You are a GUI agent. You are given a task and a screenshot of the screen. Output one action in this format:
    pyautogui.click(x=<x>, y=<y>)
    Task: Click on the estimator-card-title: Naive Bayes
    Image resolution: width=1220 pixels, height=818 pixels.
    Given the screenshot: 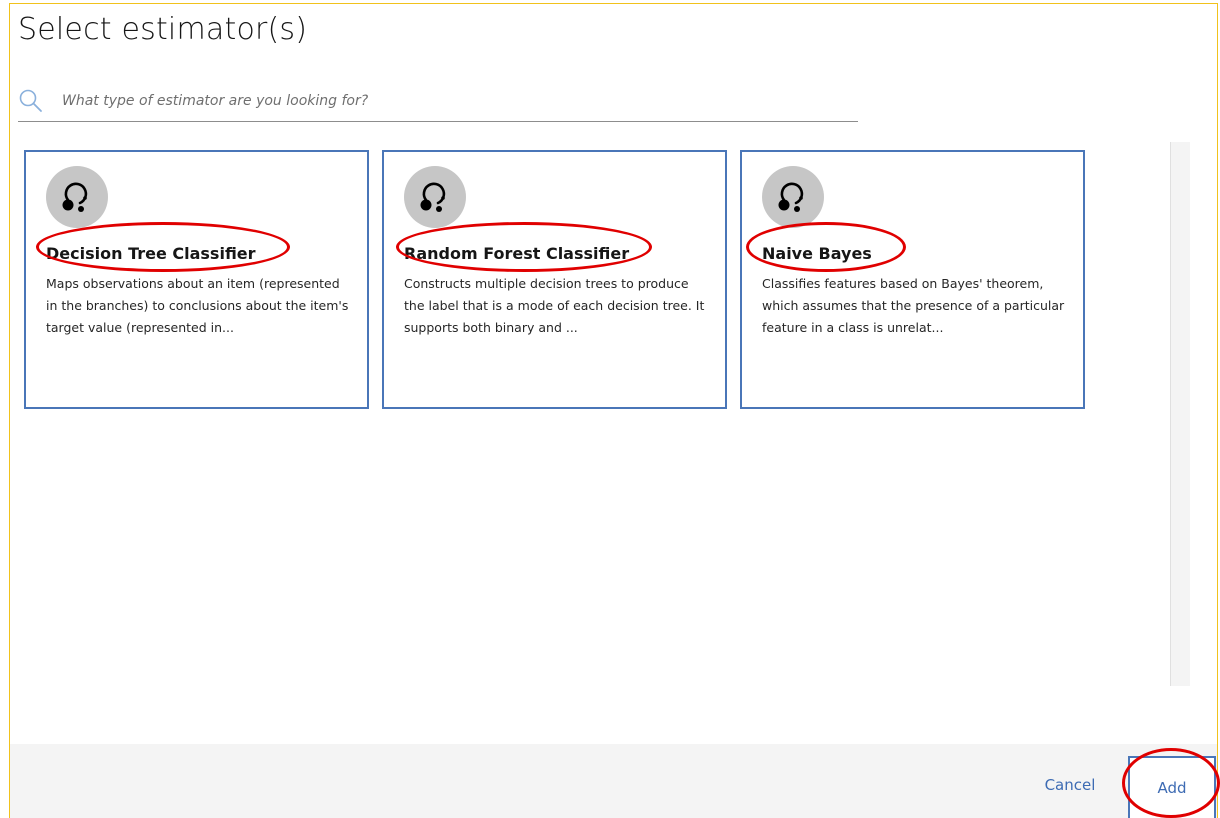 What is the action you would take?
    pyautogui.click(x=817, y=253)
    